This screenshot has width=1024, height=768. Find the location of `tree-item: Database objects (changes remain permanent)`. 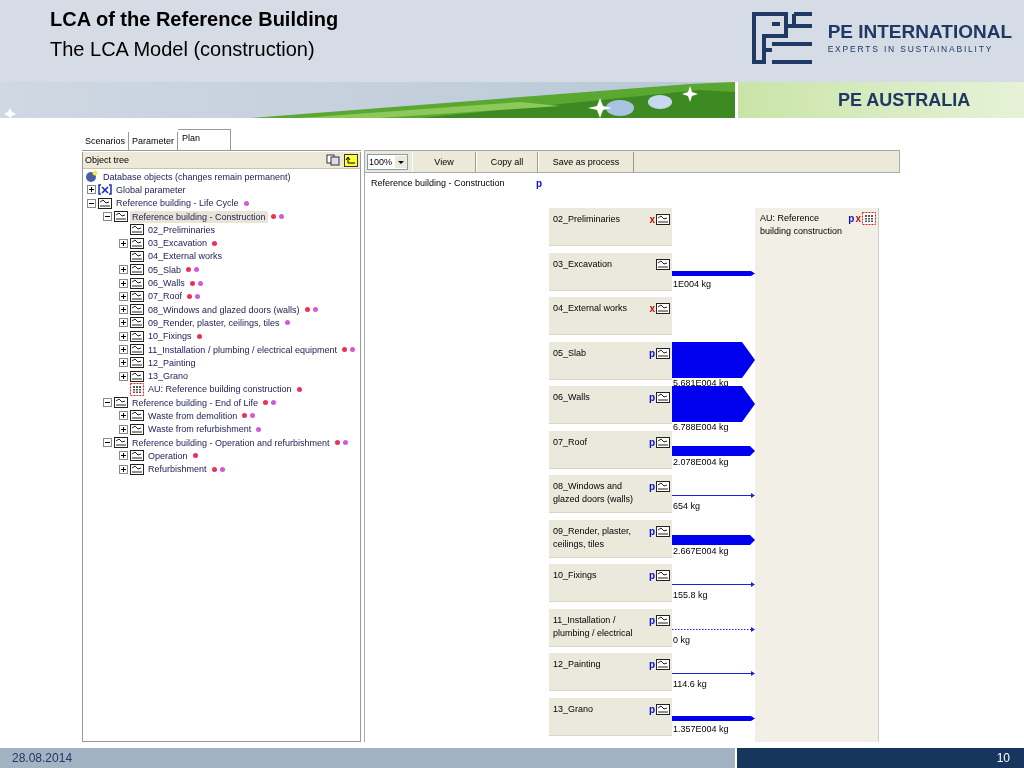

tree-item: Database objects (changes remain permanent) is located at coordinates (197, 176).